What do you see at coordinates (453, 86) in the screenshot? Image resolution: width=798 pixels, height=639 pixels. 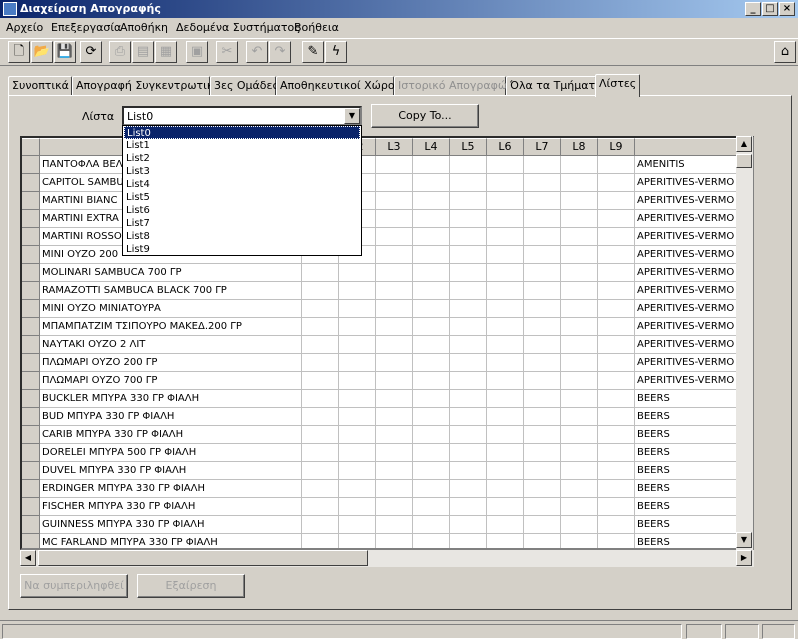 I see `tab-inventory-history: Ιστορικό Απογραφών` at bounding box center [453, 86].